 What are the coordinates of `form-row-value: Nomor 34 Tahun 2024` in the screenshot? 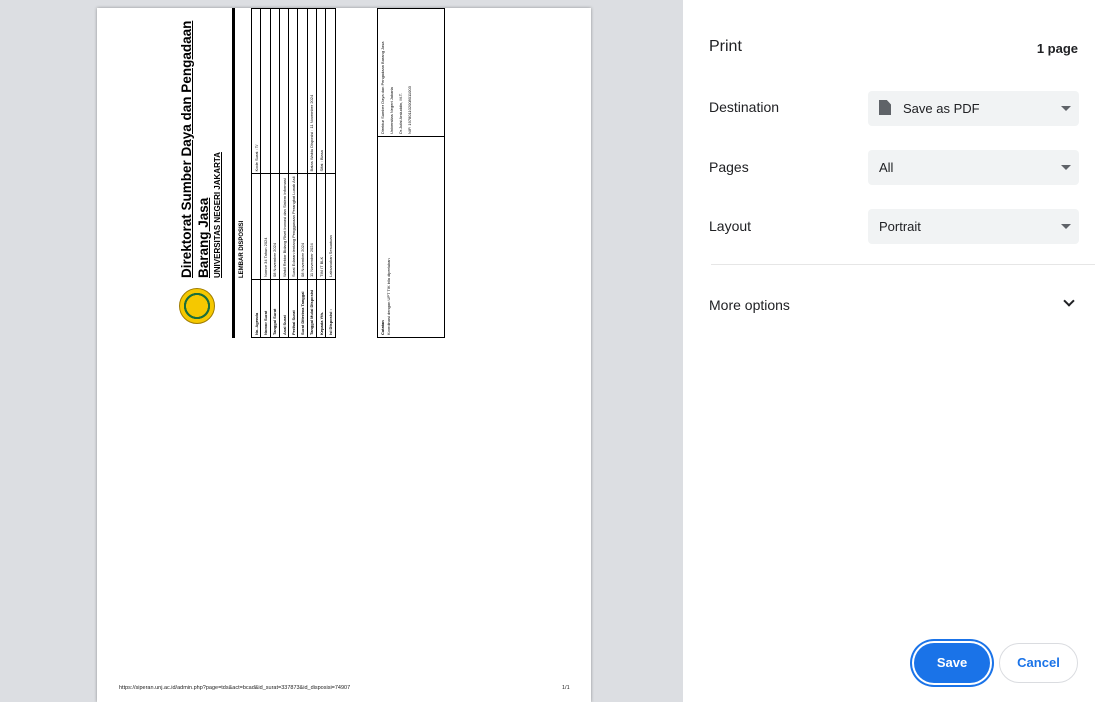 It's located at (265, 226).